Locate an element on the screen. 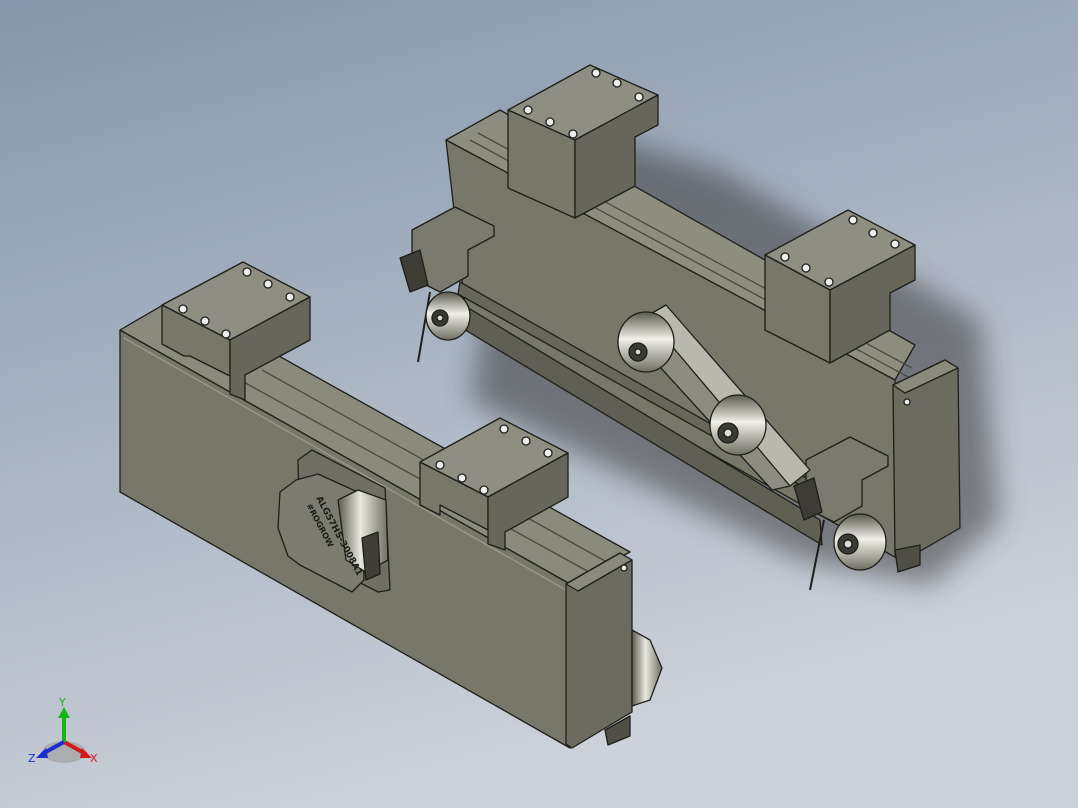 This screenshot has height=812, width=1078. triad-x-label: X is located at coordinates (94, 758).